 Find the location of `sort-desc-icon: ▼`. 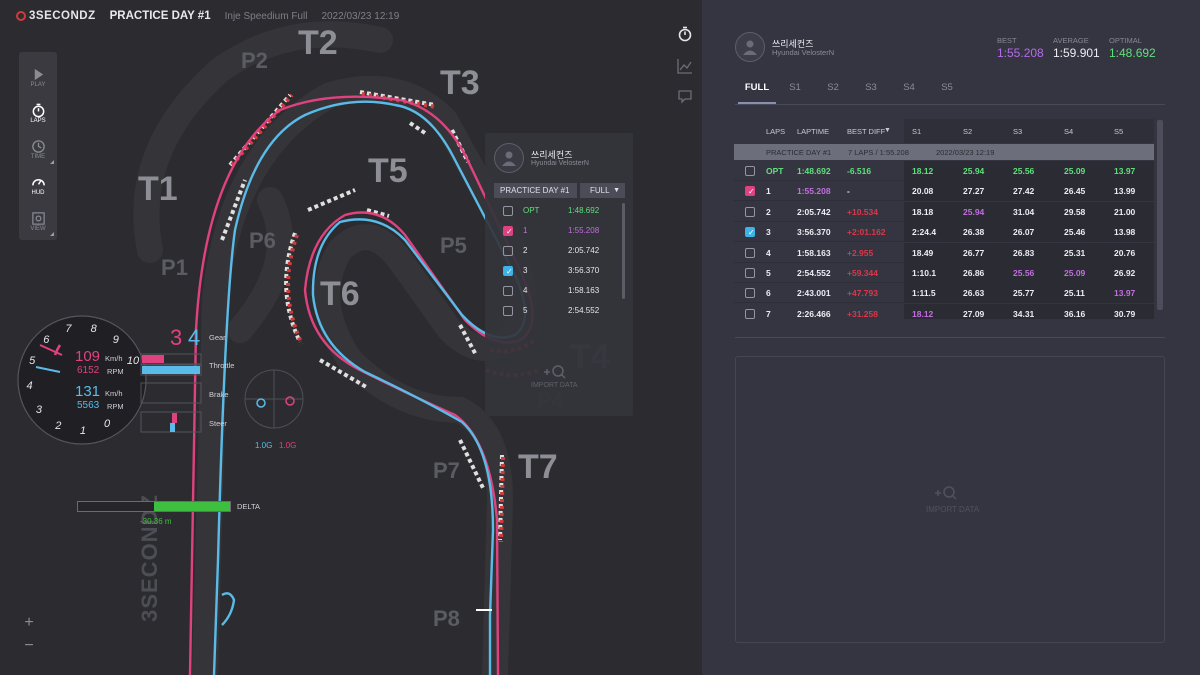

sort-desc-icon: ▼ is located at coordinates (887, 130).